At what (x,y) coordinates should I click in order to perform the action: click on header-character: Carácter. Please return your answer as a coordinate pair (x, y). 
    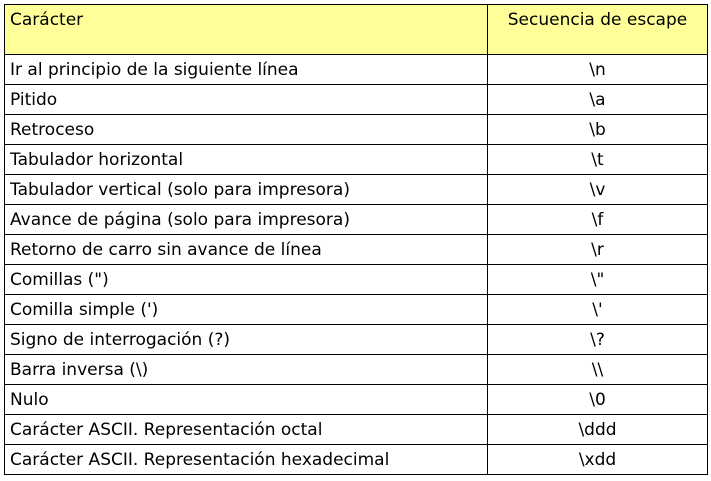
    Looking at the image, I should click on (246, 29).